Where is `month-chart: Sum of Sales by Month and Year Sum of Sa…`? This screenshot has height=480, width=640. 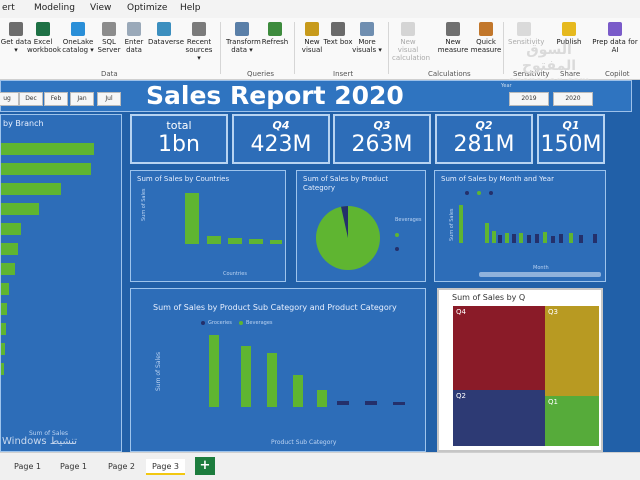
month-chart: Sum of Sales by Month and Year Sum of Sa… is located at coordinates (520, 226).